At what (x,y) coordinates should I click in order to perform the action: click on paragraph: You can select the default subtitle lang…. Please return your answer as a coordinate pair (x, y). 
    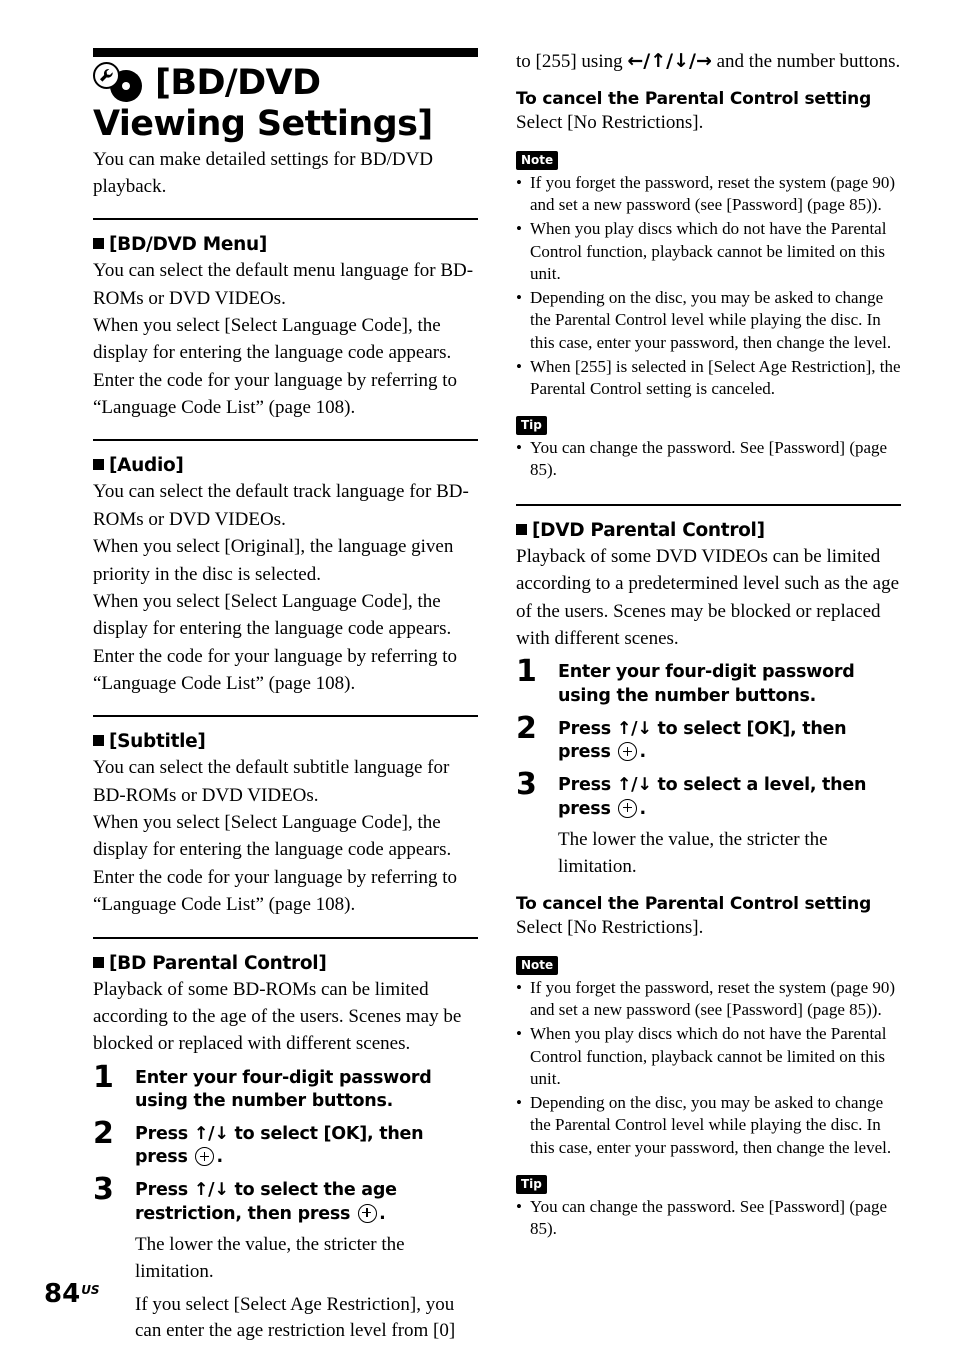
    Looking at the image, I should click on (271, 781).